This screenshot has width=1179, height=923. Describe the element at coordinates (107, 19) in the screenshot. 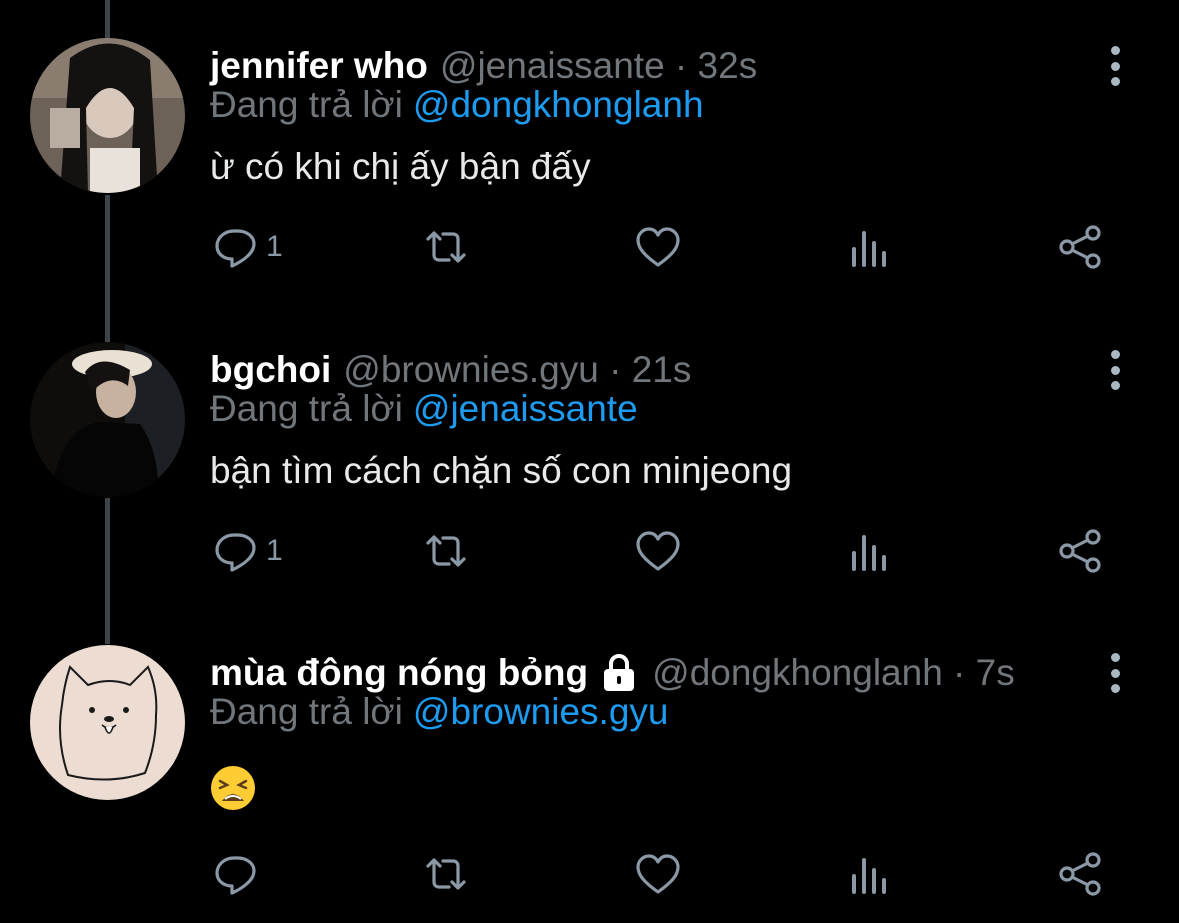

I see `thread-line` at that location.